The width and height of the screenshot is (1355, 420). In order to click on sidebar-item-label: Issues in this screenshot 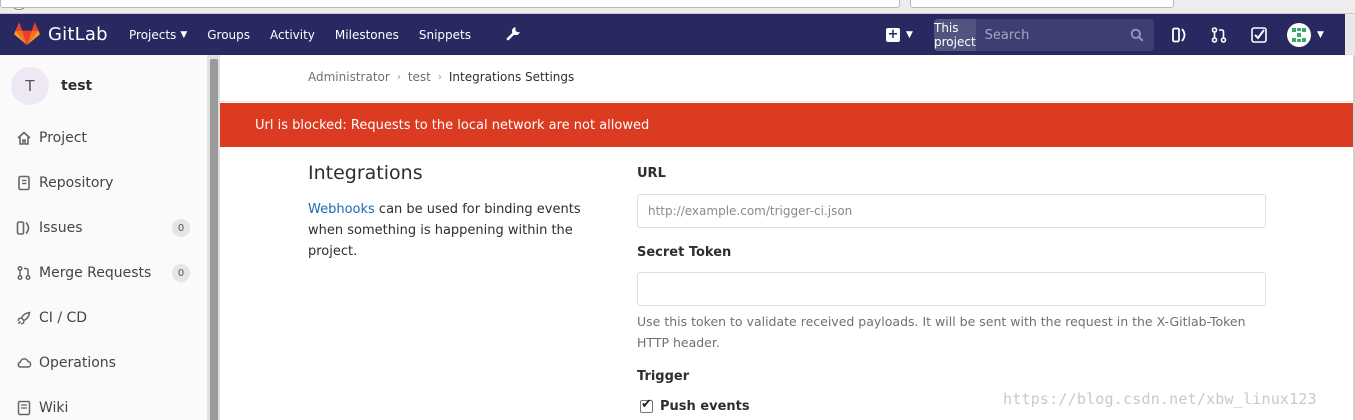, I will do `click(61, 228)`.